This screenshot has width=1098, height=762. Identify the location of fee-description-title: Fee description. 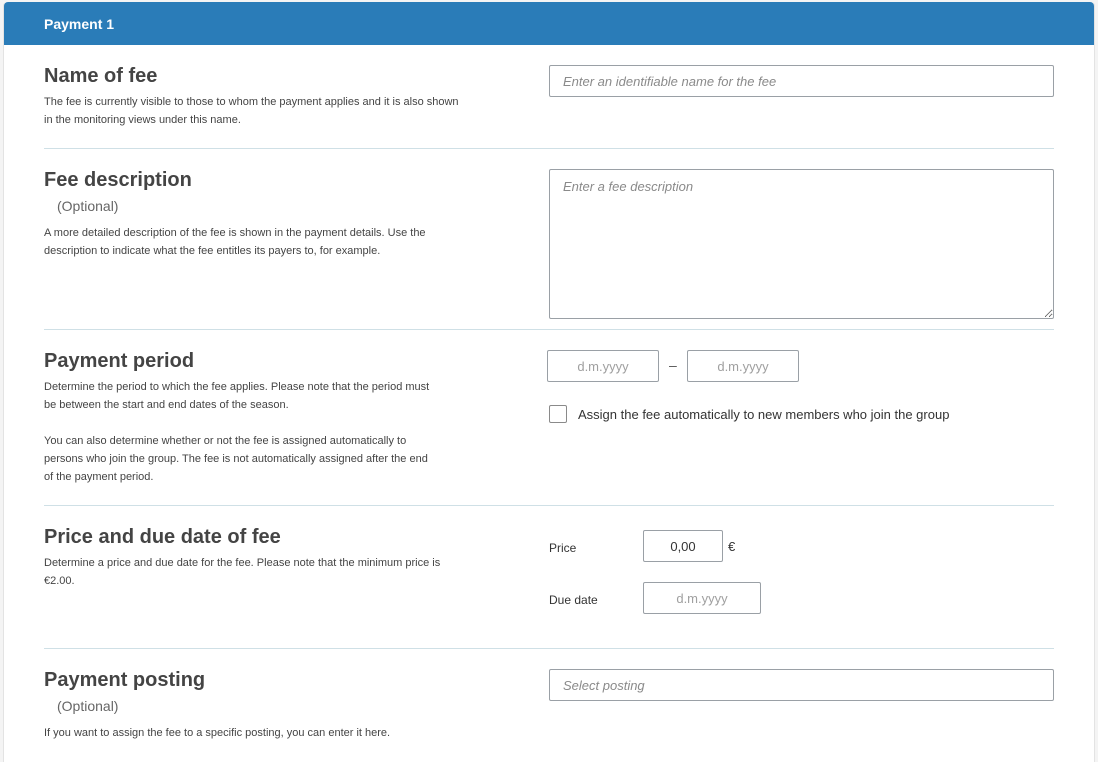
(118, 180).